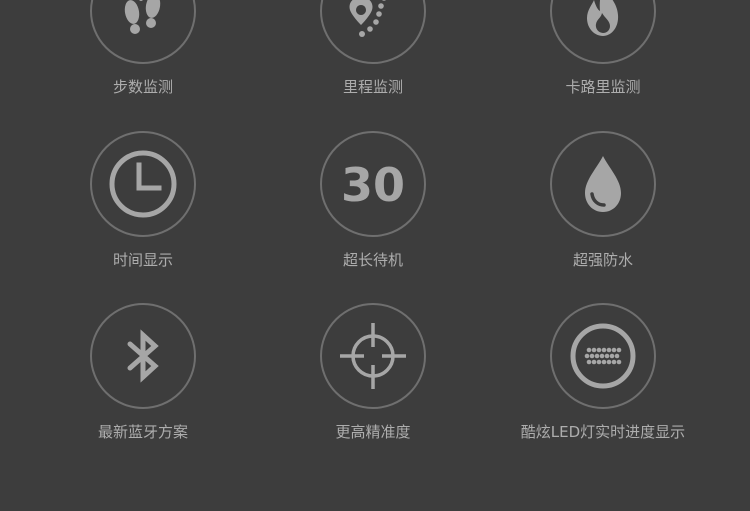 The height and width of the screenshot is (511, 750). I want to click on feature-ring: 30, so click(373, 184).